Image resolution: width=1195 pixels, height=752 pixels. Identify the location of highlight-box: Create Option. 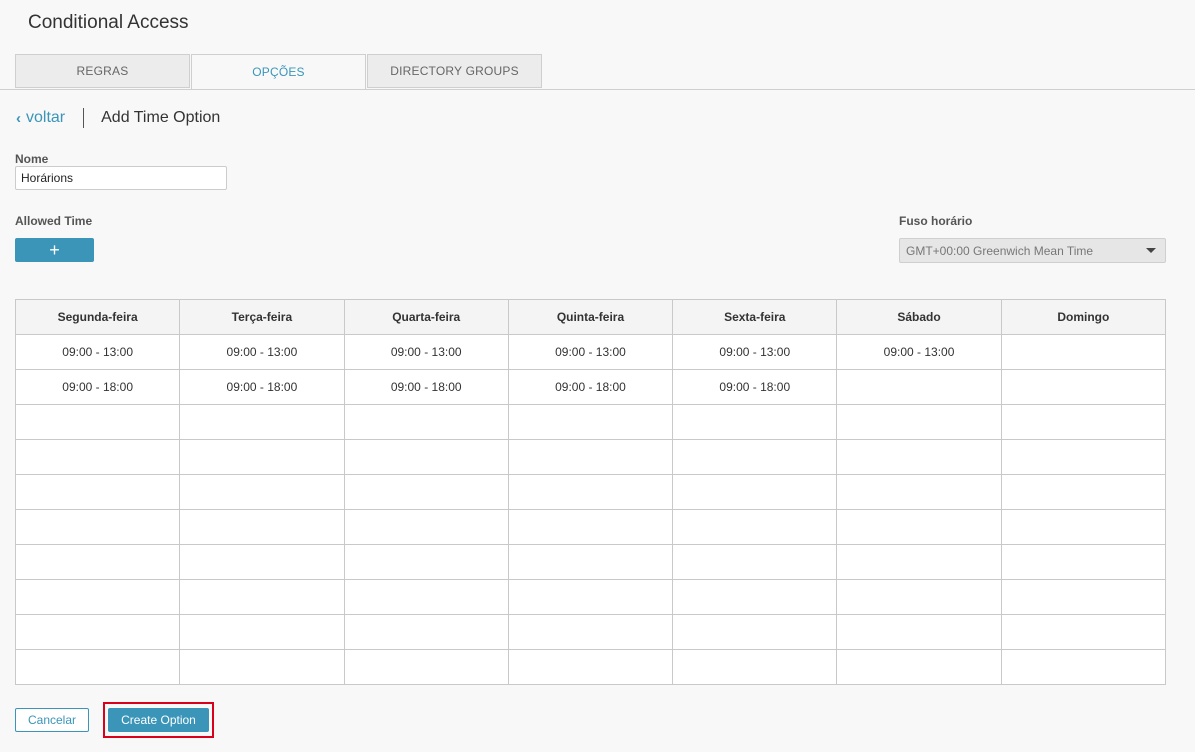
(158, 720).